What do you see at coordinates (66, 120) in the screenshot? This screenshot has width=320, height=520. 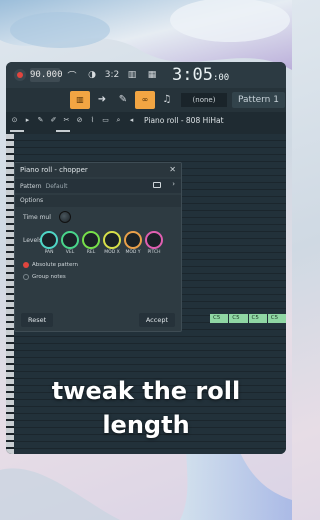 I see `delete-tool-icon: ✂` at bounding box center [66, 120].